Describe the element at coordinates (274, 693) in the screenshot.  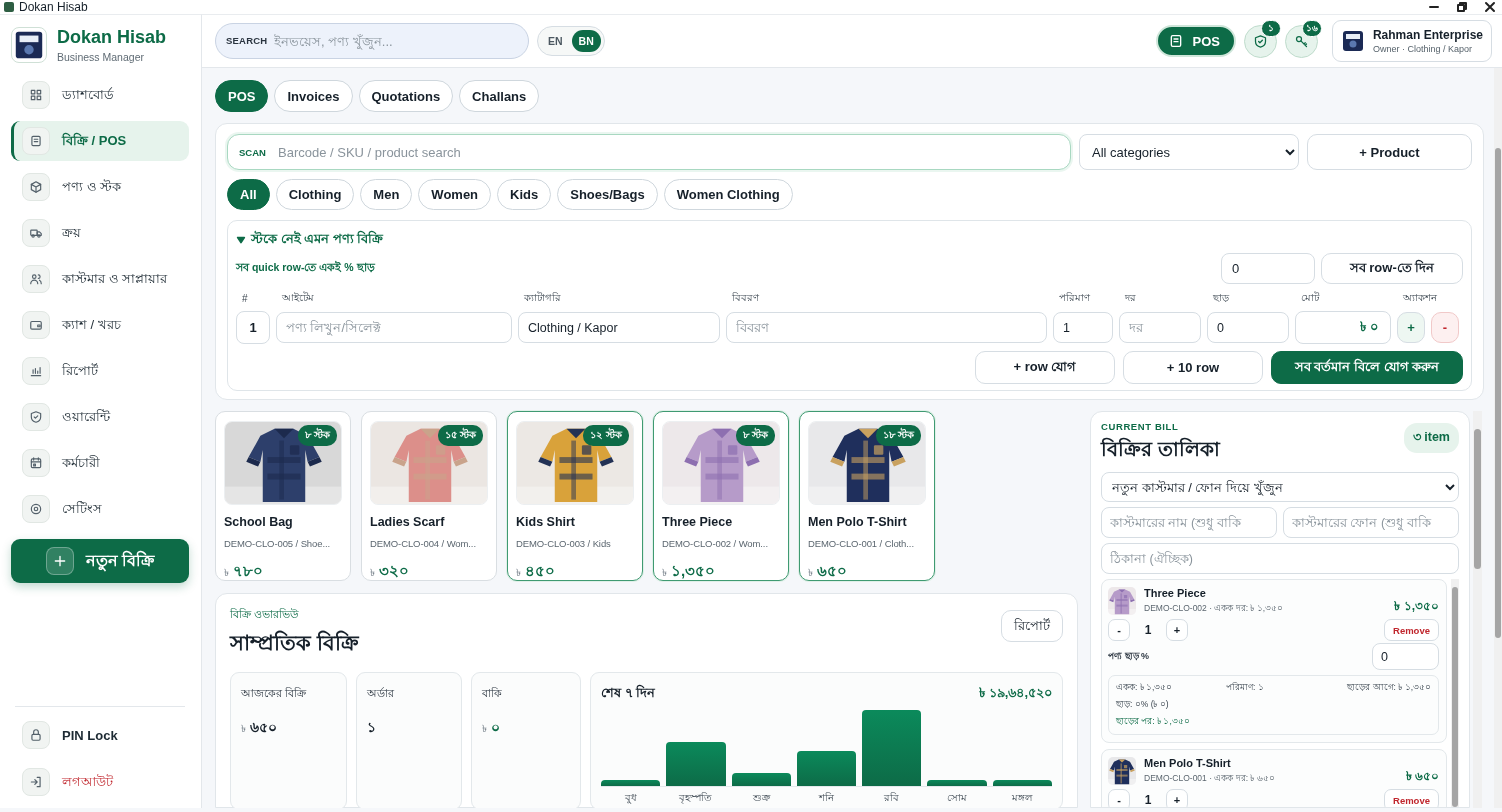
I see `stat-label: আজকের বিক্রি` at that location.